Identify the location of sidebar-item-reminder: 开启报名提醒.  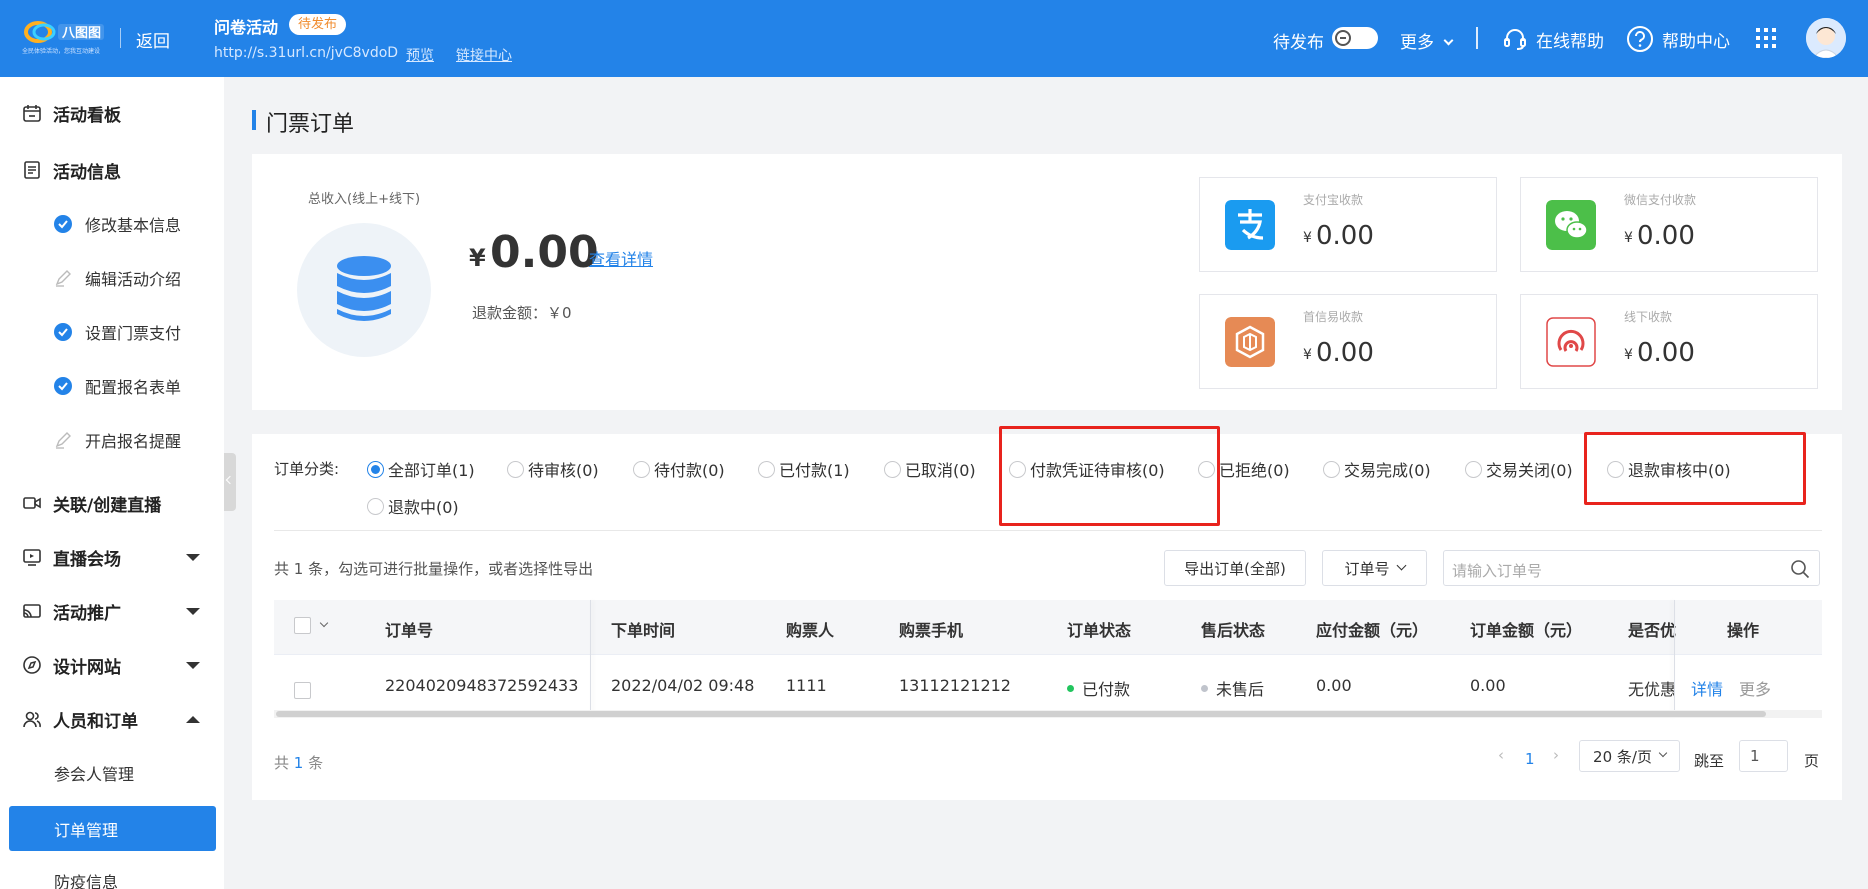
(112, 440).